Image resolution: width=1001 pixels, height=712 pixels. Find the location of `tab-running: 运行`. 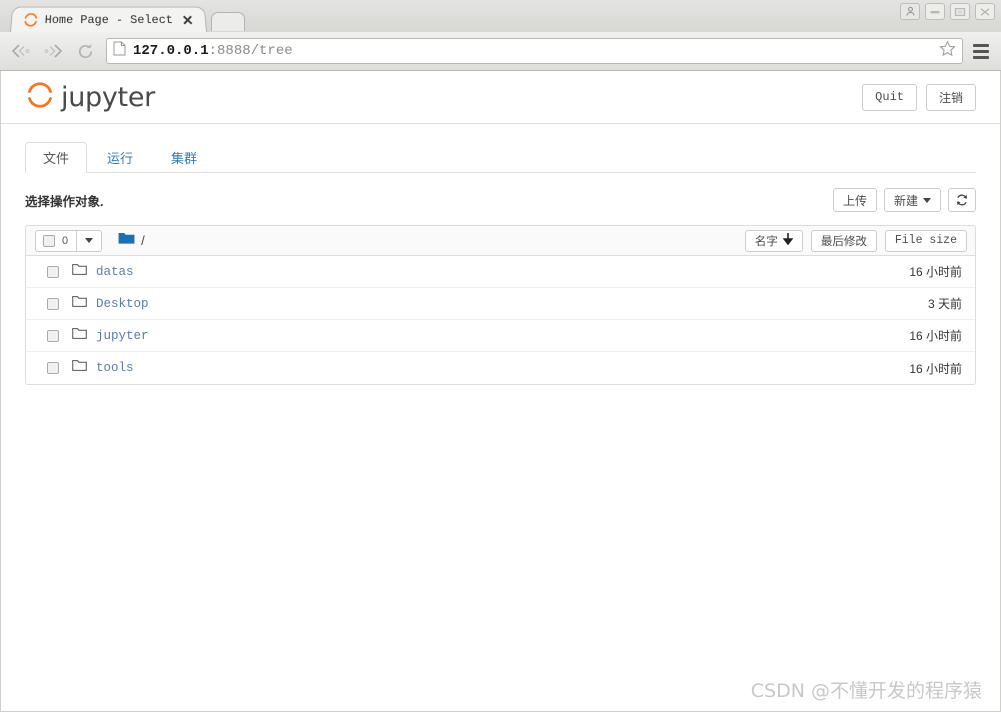

tab-running: 运行 is located at coordinates (120, 157).